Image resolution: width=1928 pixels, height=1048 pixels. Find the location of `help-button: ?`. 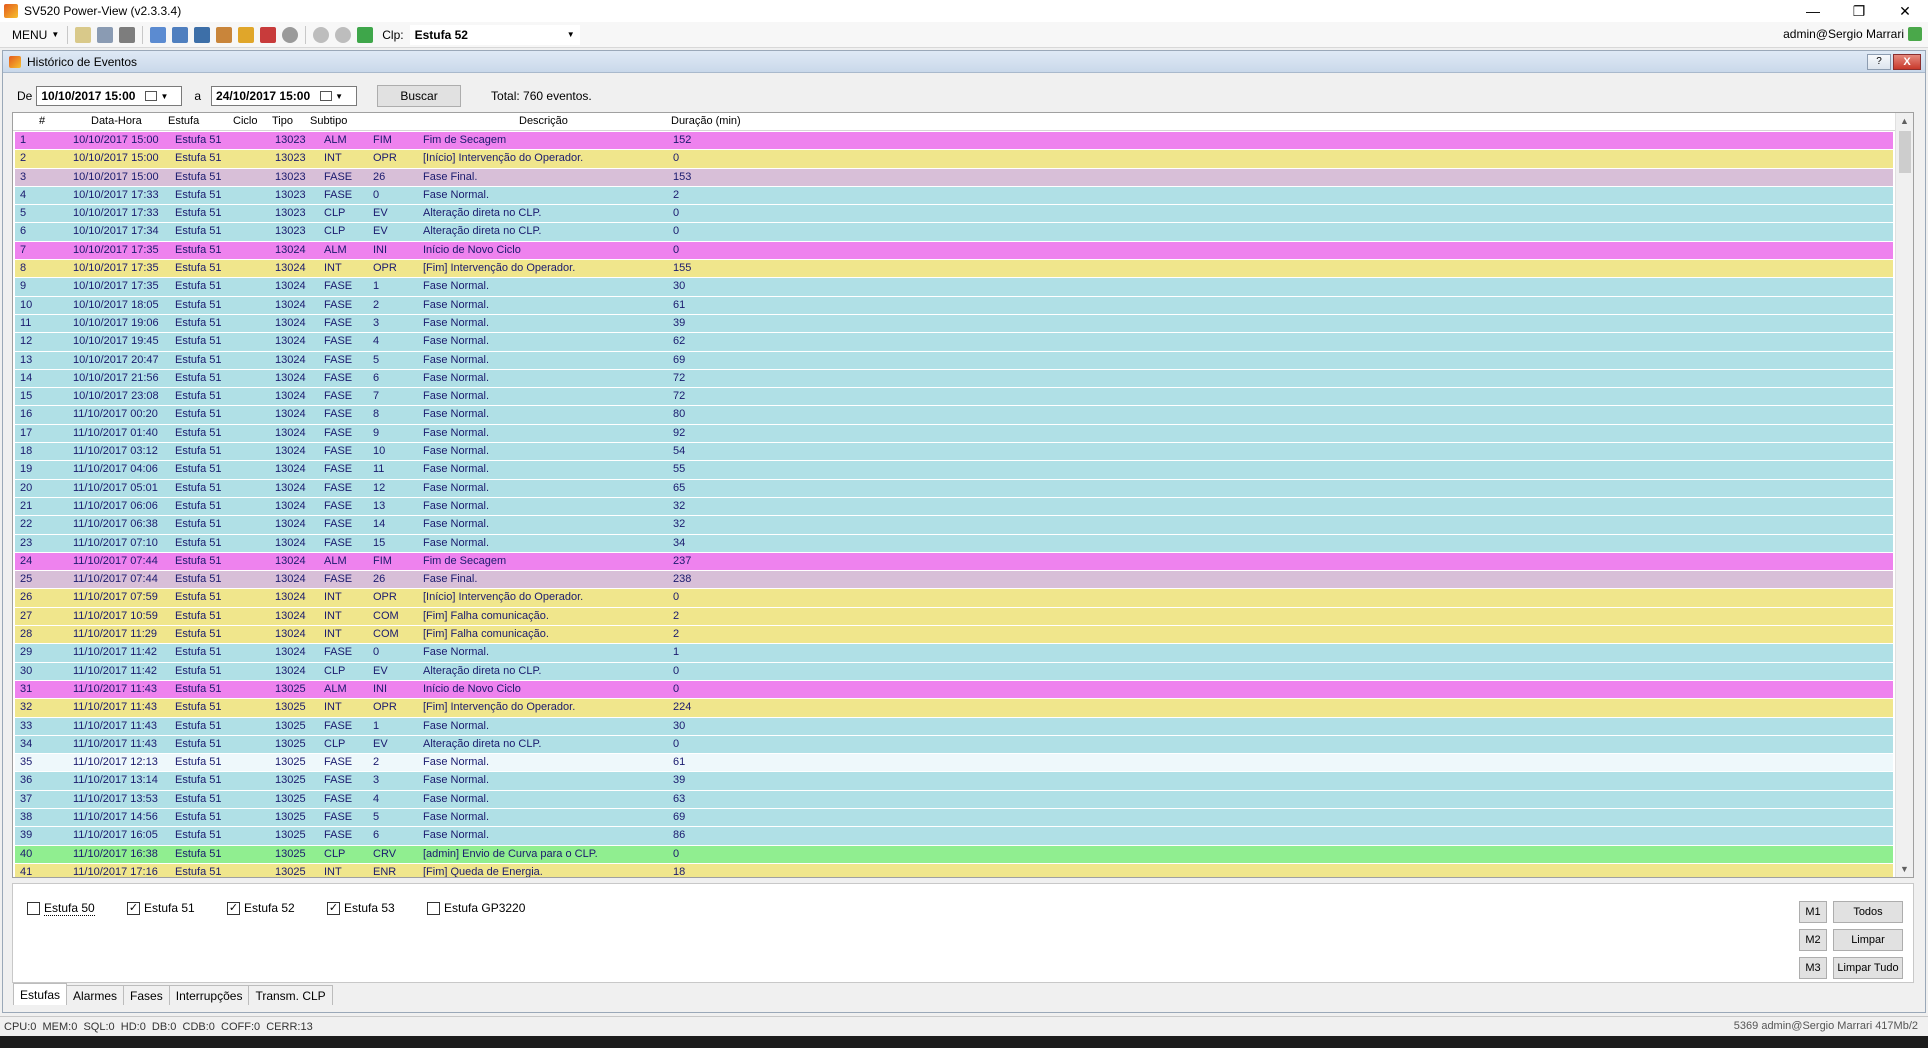

help-button: ? is located at coordinates (1879, 62).